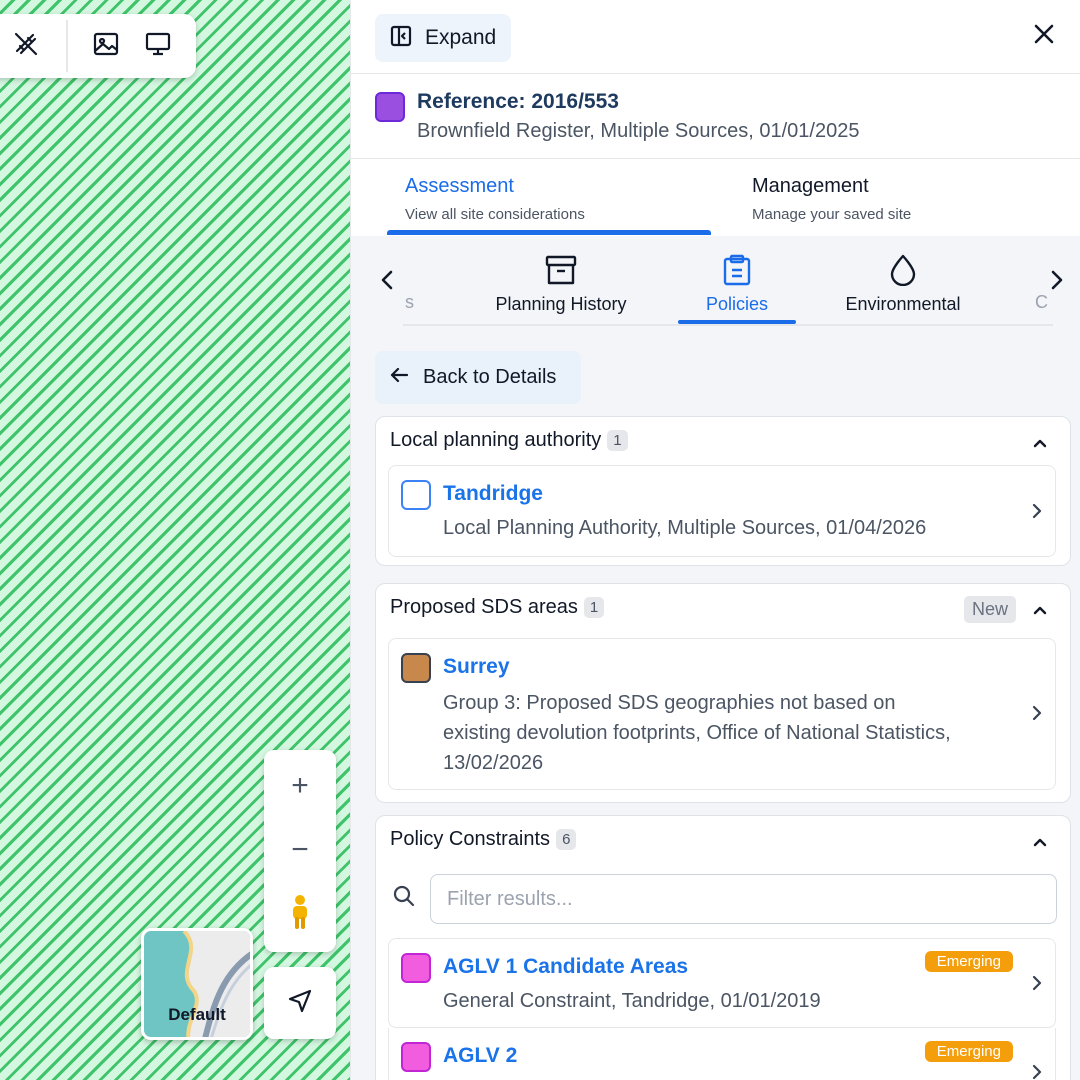 The height and width of the screenshot is (1080, 1080). Describe the element at coordinates (903, 304) in the screenshot. I see `category-tab-label: Environmental` at that location.